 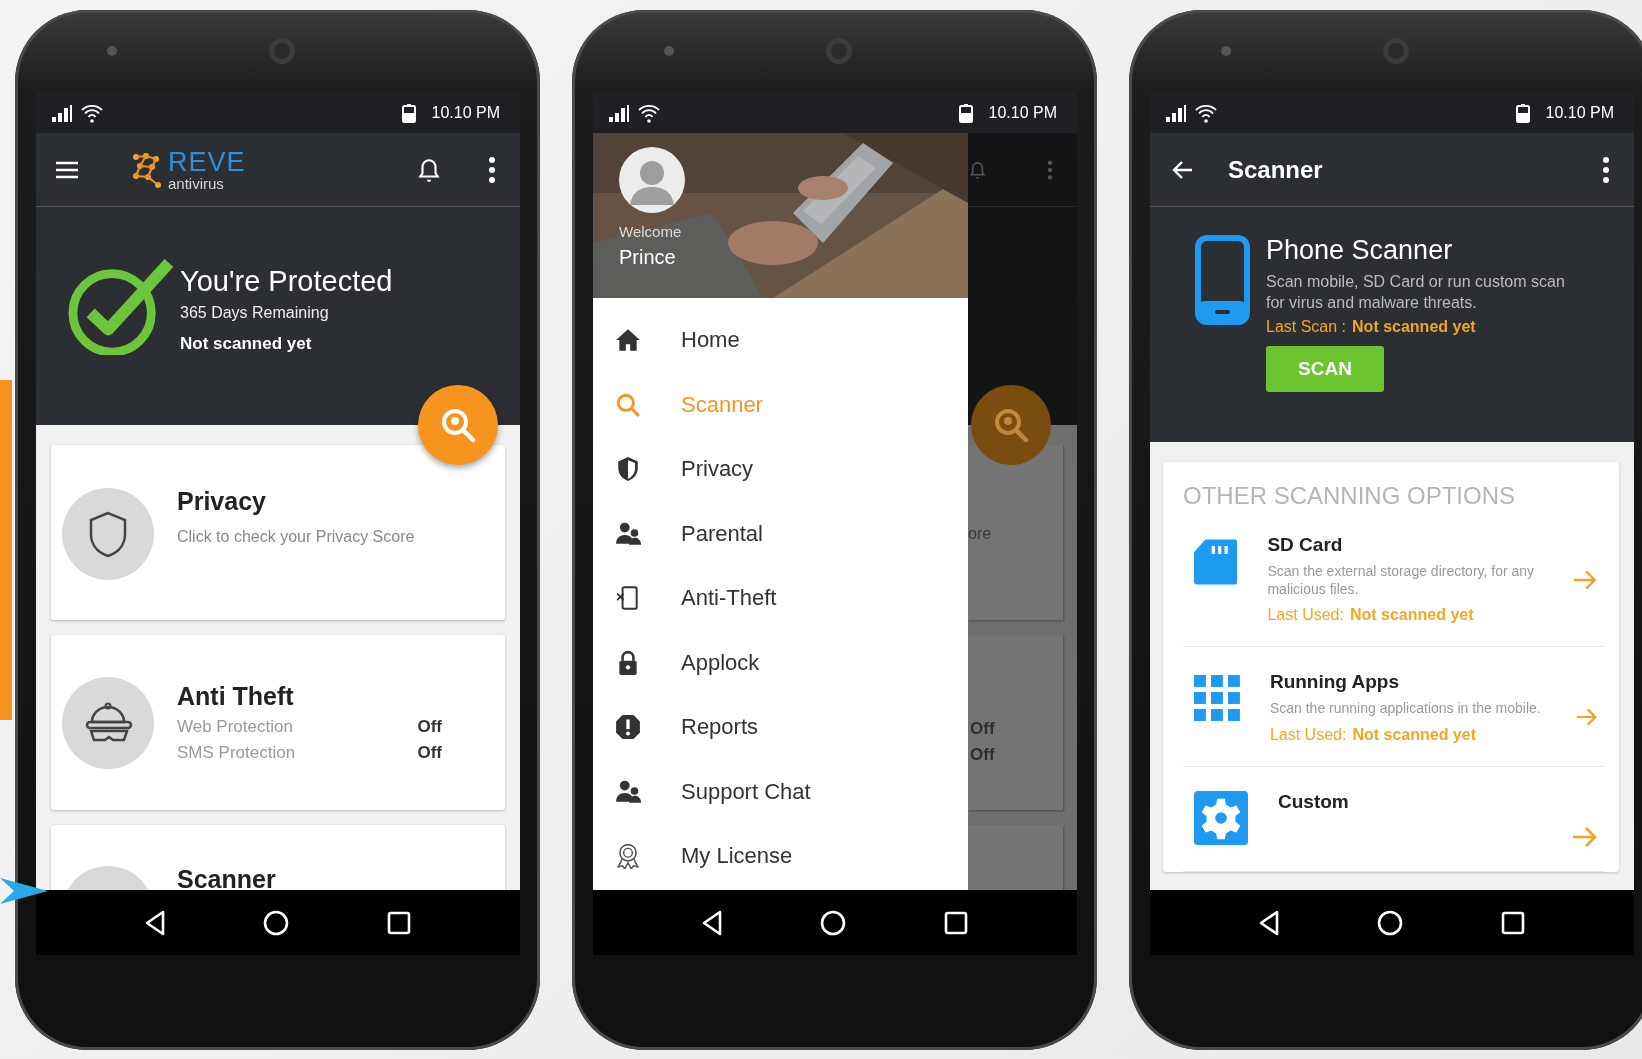 What do you see at coordinates (146, 169) in the screenshot?
I see `logo-icon` at bounding box center [146, 169].